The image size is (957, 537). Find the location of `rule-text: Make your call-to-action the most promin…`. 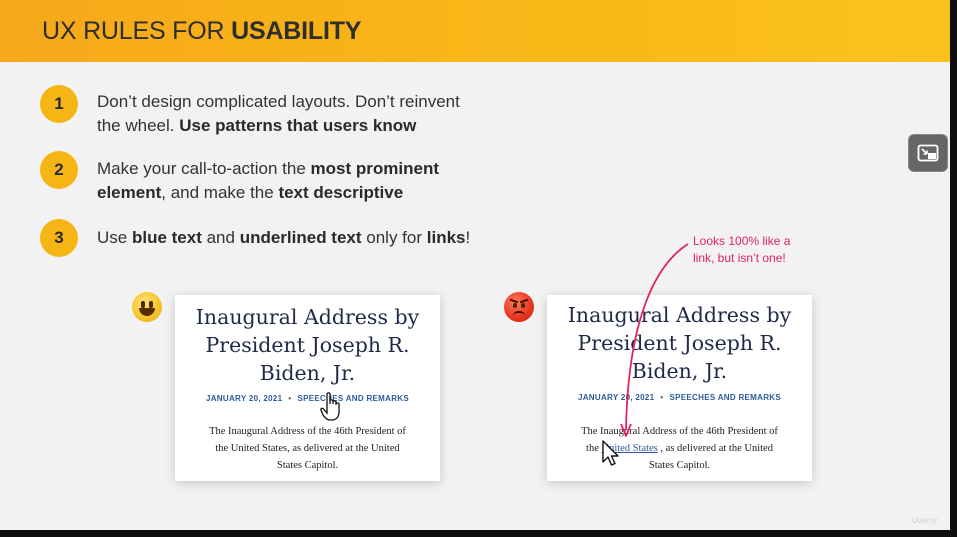

rule-text: Make your call-to-action the most promin… is located at coordinates (268, 180).